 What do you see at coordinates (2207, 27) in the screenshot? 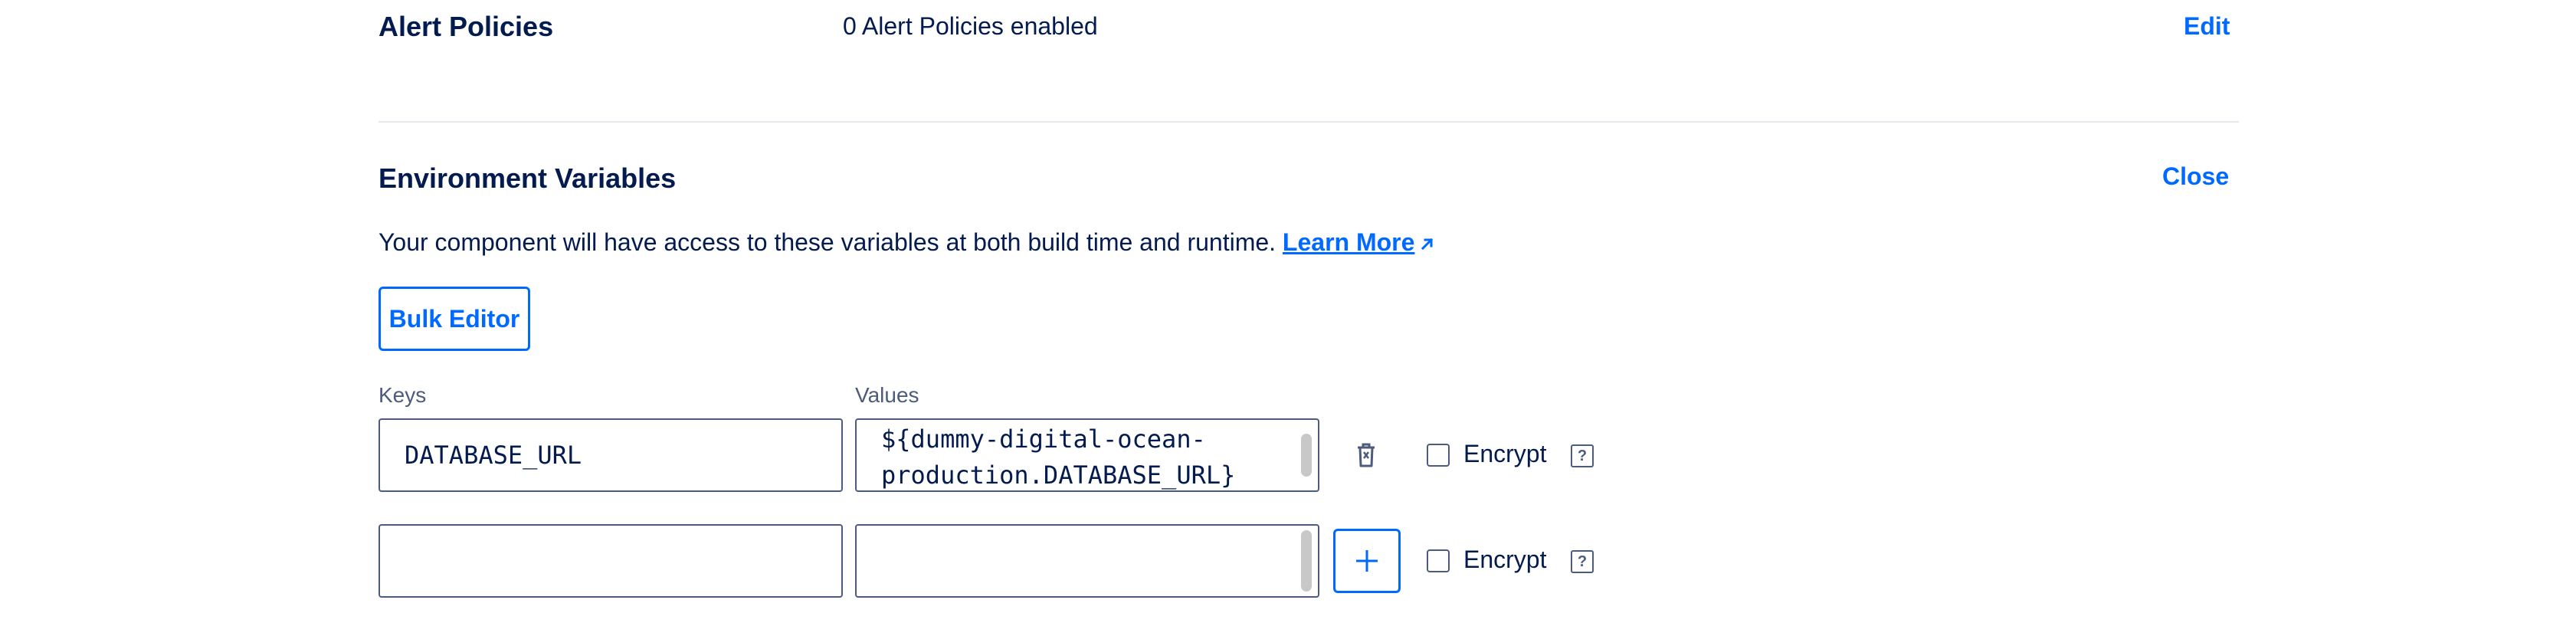
I see `alert-policies-edit-link: Edit` at bounding box center [2207, 27].